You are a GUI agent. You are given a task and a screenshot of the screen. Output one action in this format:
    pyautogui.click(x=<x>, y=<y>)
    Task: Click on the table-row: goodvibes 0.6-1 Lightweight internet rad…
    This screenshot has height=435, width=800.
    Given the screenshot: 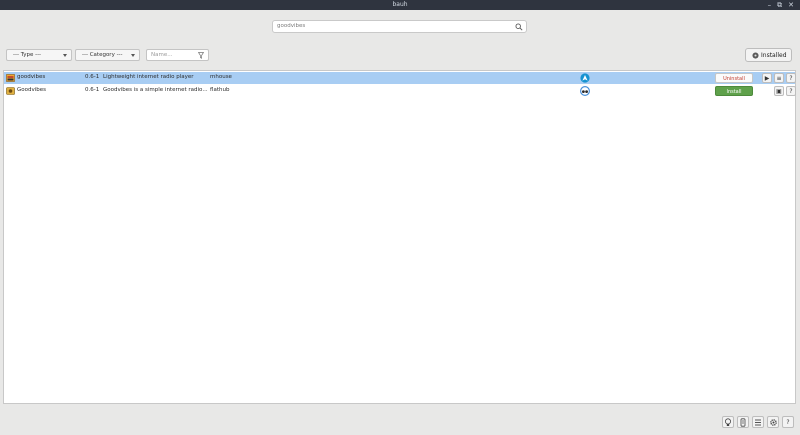 What is the action you would take?
    pyautogui.click(x=400, y=78)
    